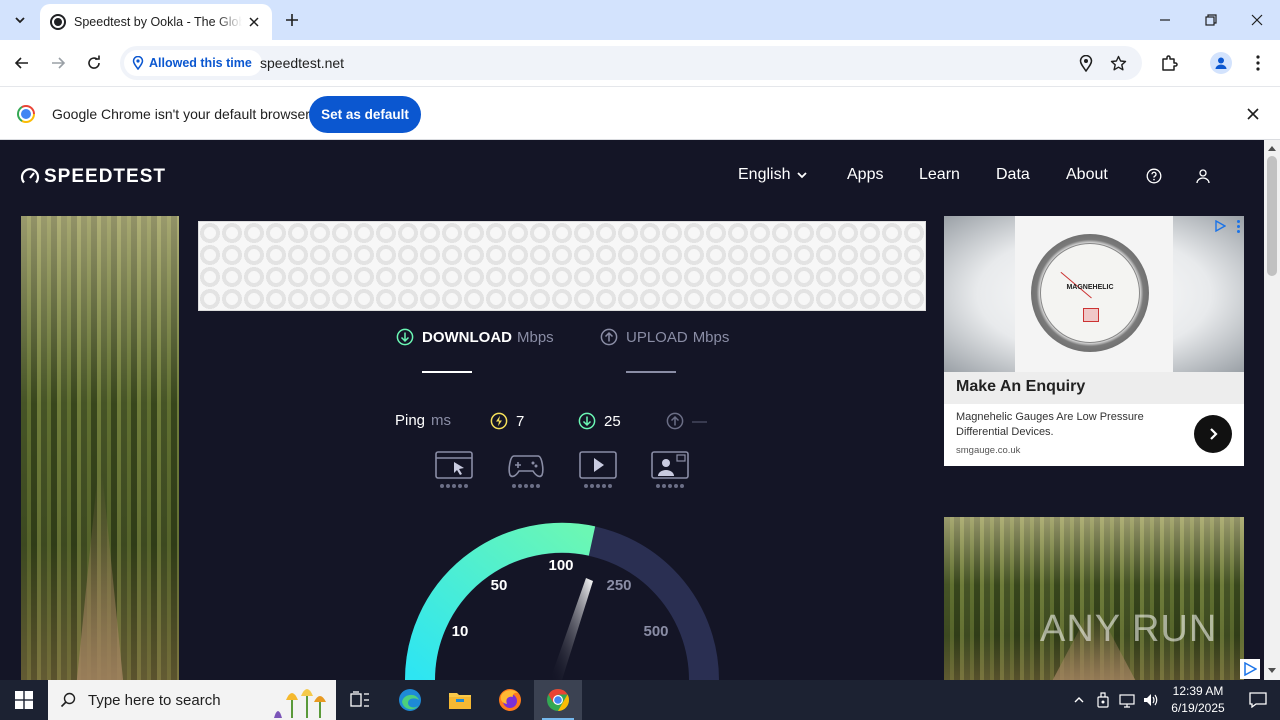 Image resolution: width=1280 pixels, height=720 pixels. I want to click on language-selector: English, so click(773, 175).